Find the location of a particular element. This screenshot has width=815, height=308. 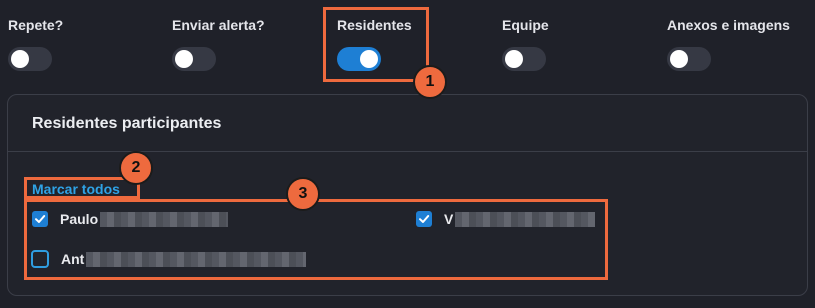

toggle-repete: Repete? is located at coordinates (36, 44).